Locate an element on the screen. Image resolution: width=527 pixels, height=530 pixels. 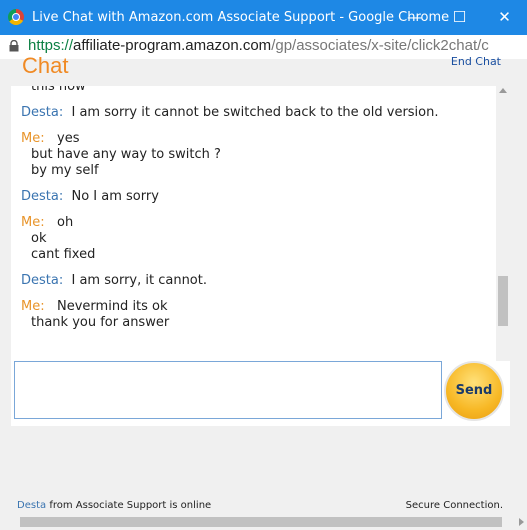
minimize-button: — is located at coordinates (414, 17).